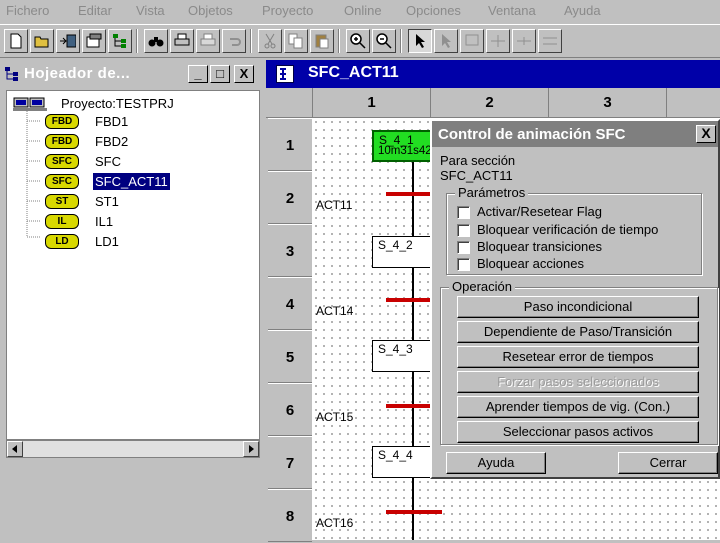  I want to click on menu-editar: Editar, so click(95, 10).